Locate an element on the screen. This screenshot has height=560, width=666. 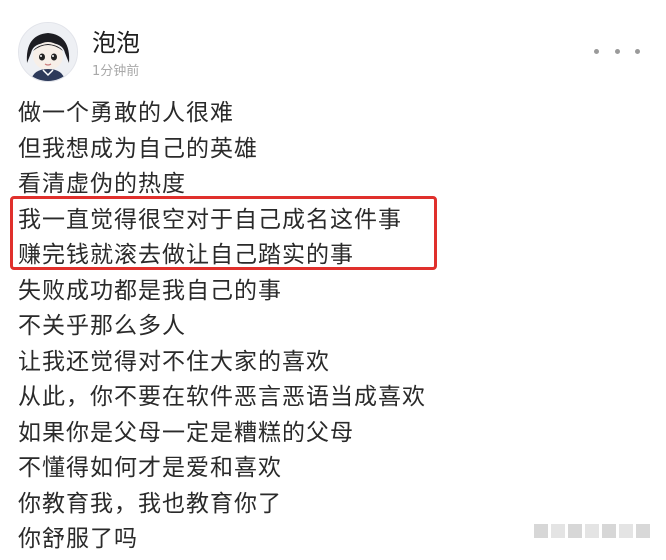
post-line: 从此，你不要在软件恶言恶语当成喜欢 is located at coordinates (222, 397).